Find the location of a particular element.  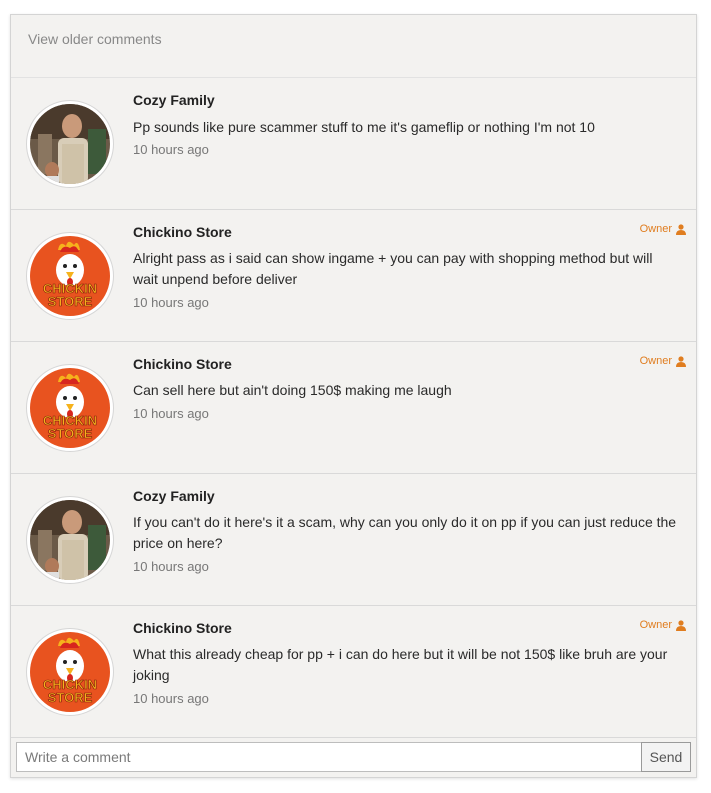

comment-input is located at coordinates (328, 757).